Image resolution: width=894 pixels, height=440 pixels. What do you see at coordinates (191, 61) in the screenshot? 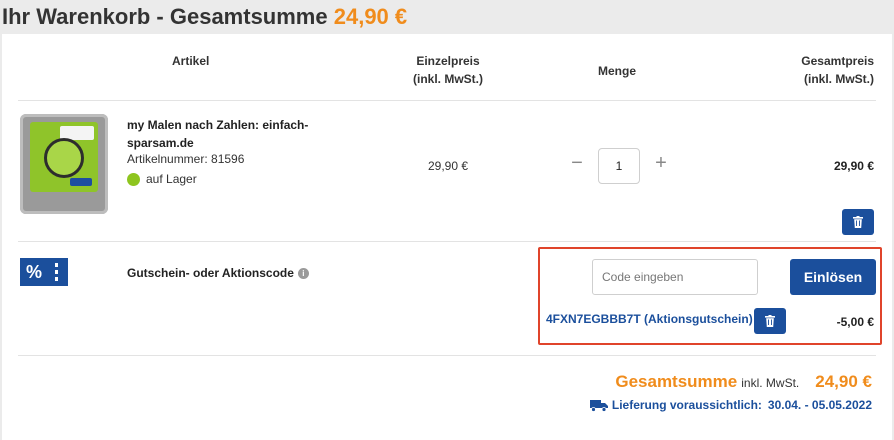
I see `header-article: Artikel` at bounding box center [191, 61].